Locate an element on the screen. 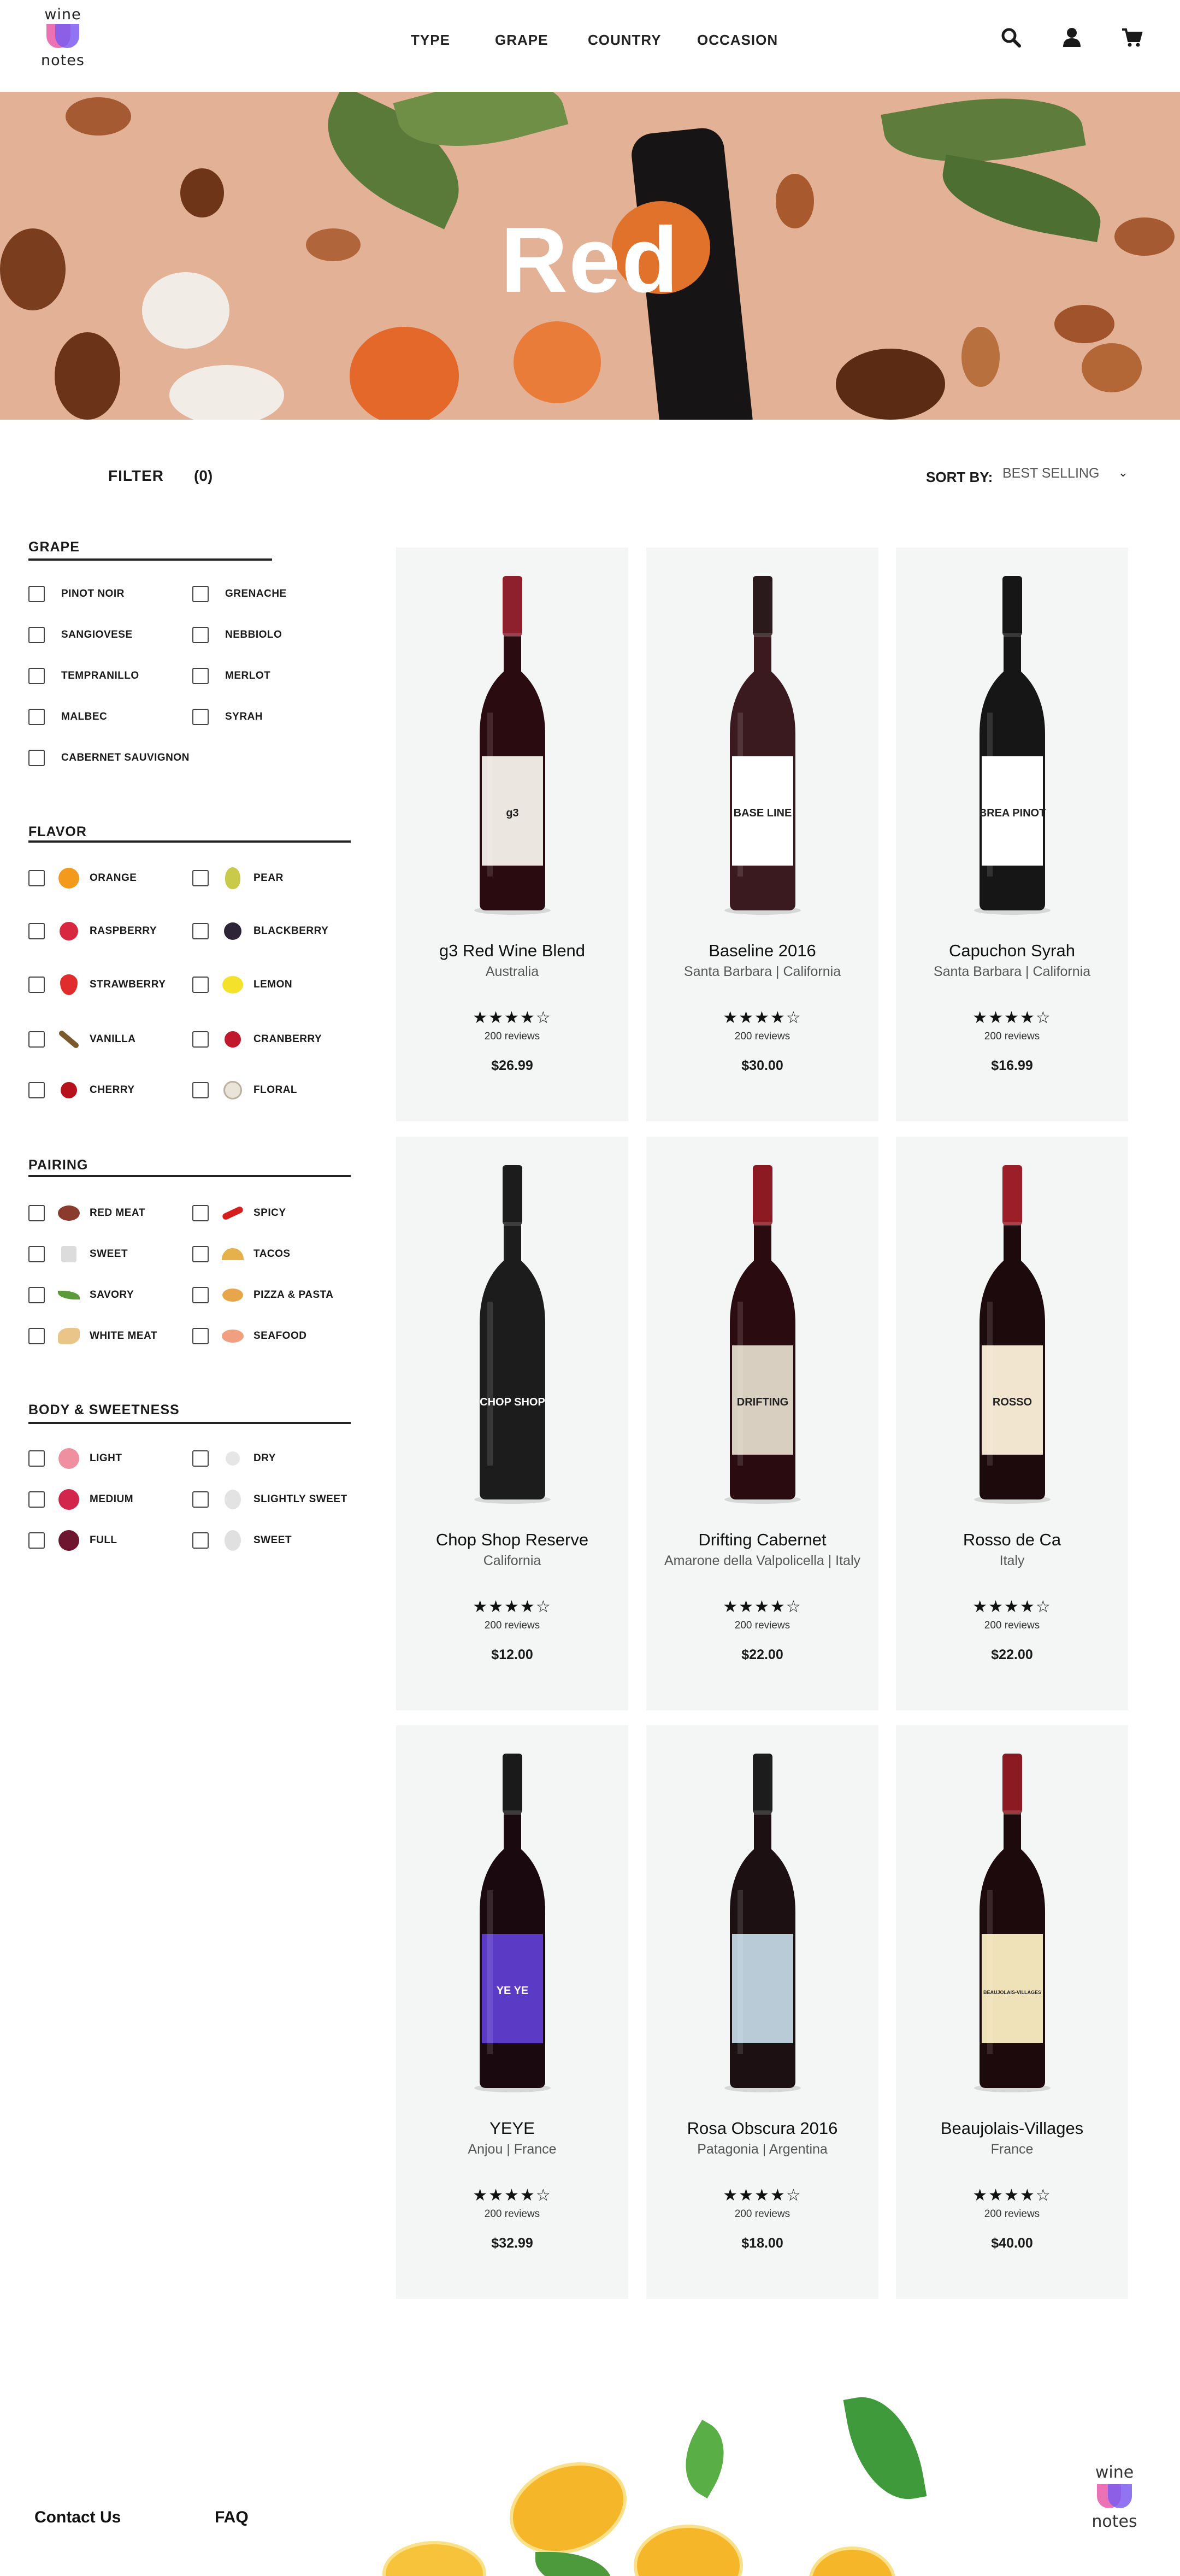 This screenshot has width=1180, height=2576. filter-cranberry: CRANBERRY is located at coordinates (257, 1040).